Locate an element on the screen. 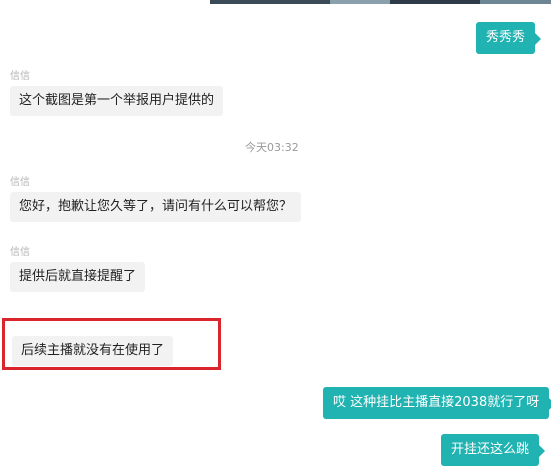  outgoing-message: 开挂还这么跳 is located at coordinates (493, 450).